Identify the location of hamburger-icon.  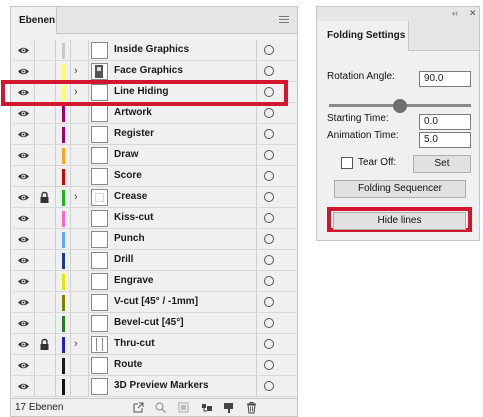
(284, 20).